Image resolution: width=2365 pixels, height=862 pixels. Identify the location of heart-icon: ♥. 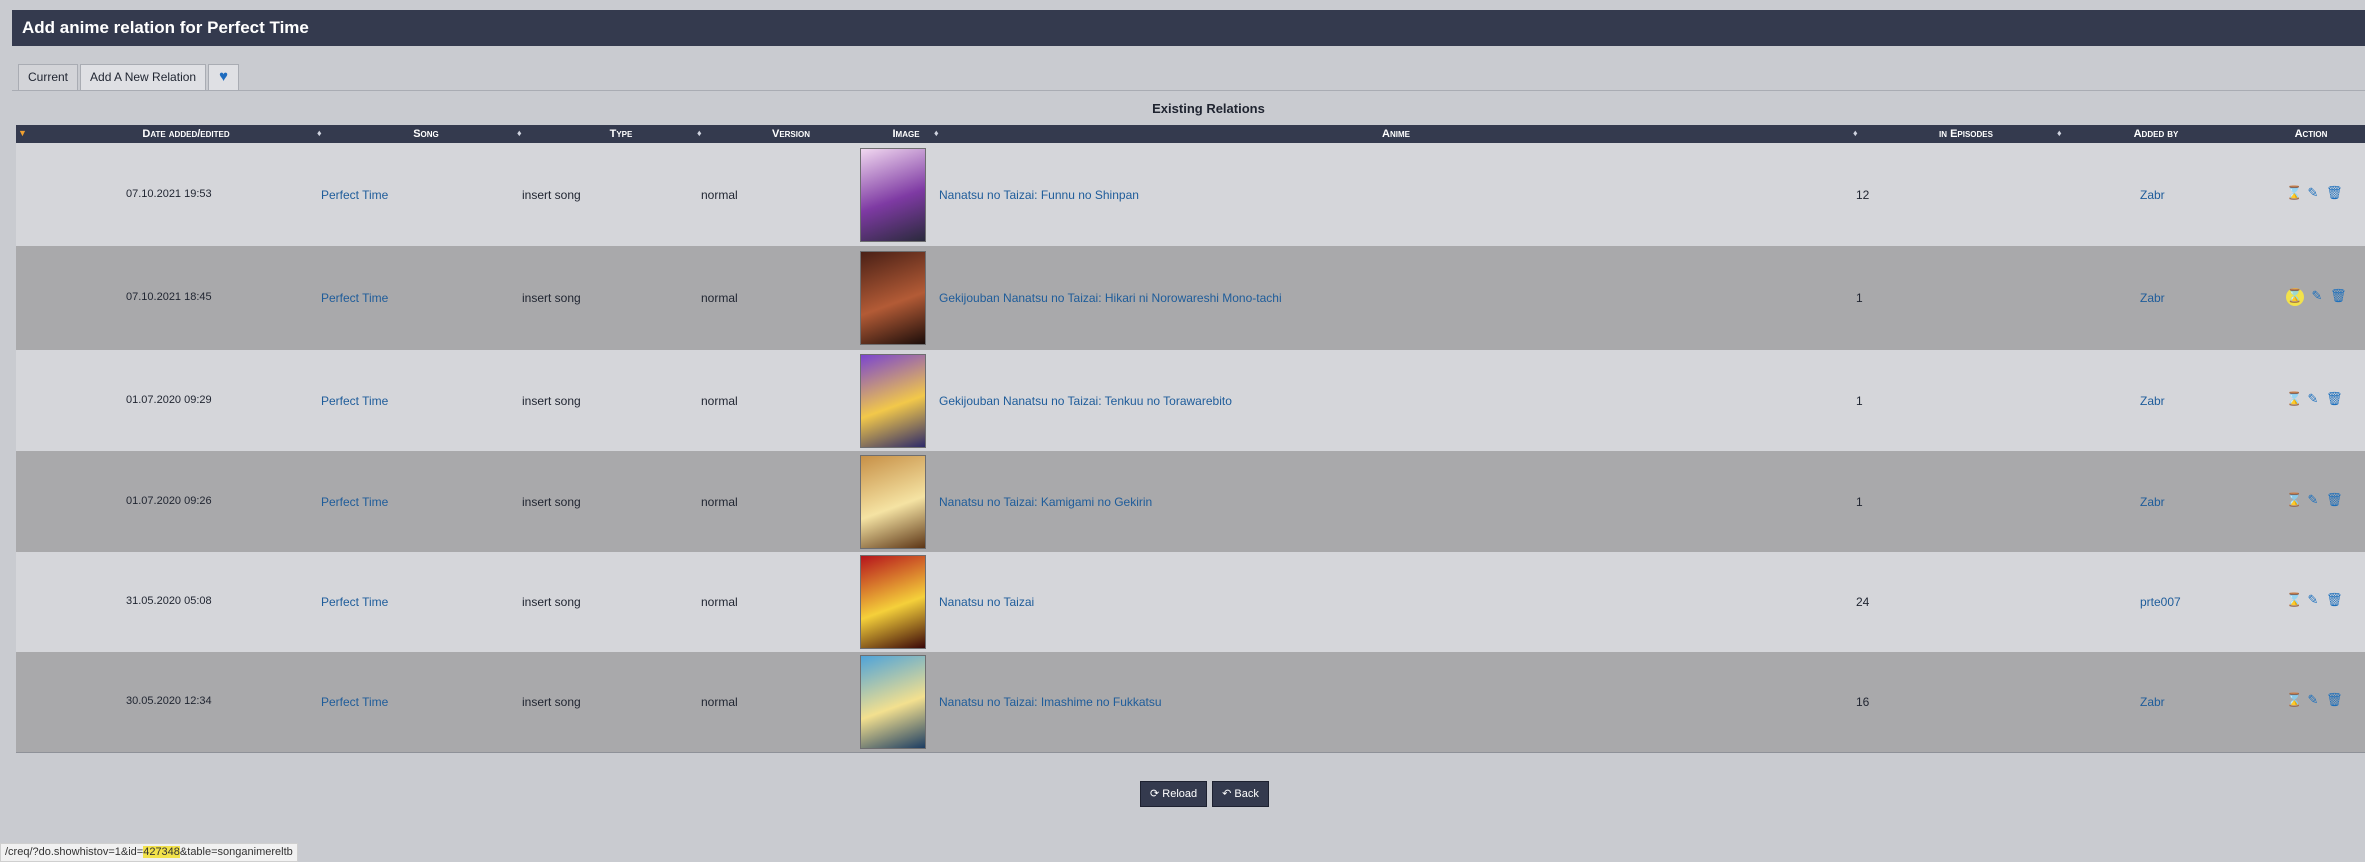
(223, 76).